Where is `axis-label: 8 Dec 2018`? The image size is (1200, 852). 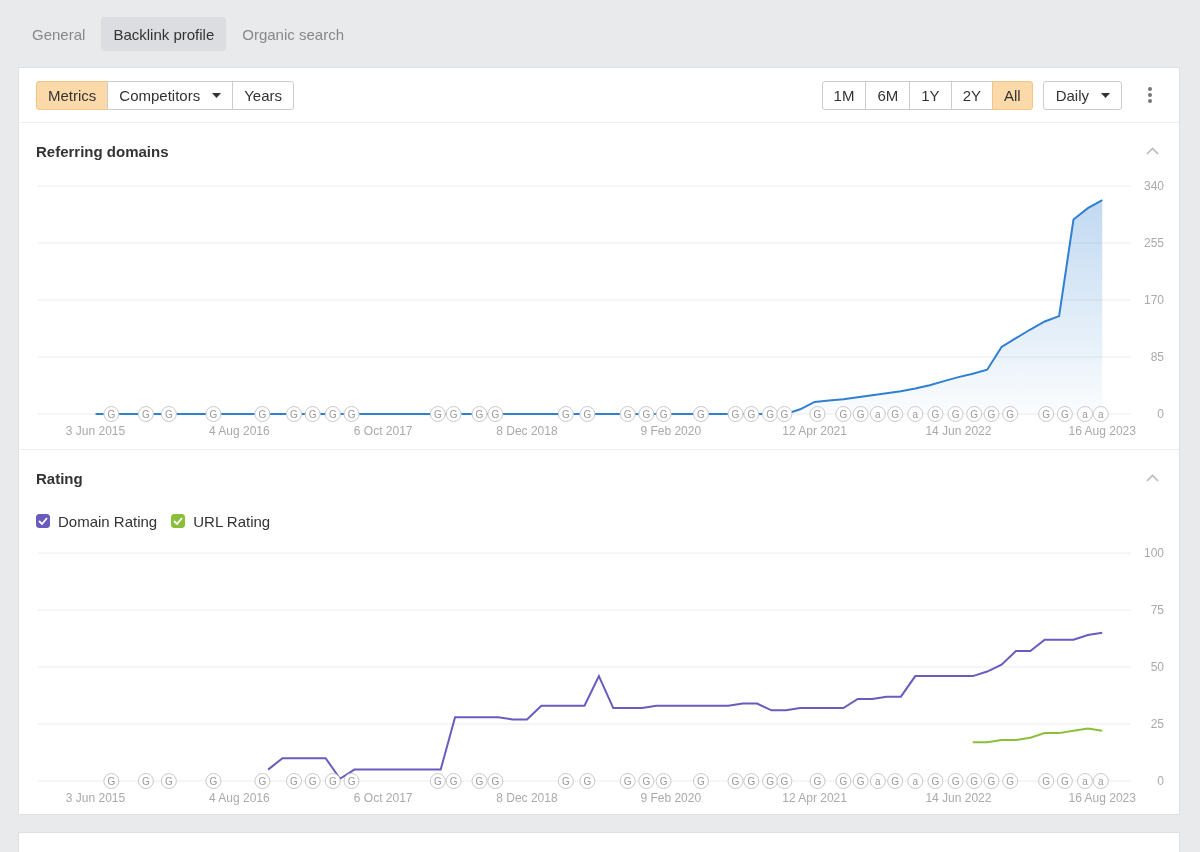
axis-label: 8 Dec 2018 is located at coordinates (527, 798).